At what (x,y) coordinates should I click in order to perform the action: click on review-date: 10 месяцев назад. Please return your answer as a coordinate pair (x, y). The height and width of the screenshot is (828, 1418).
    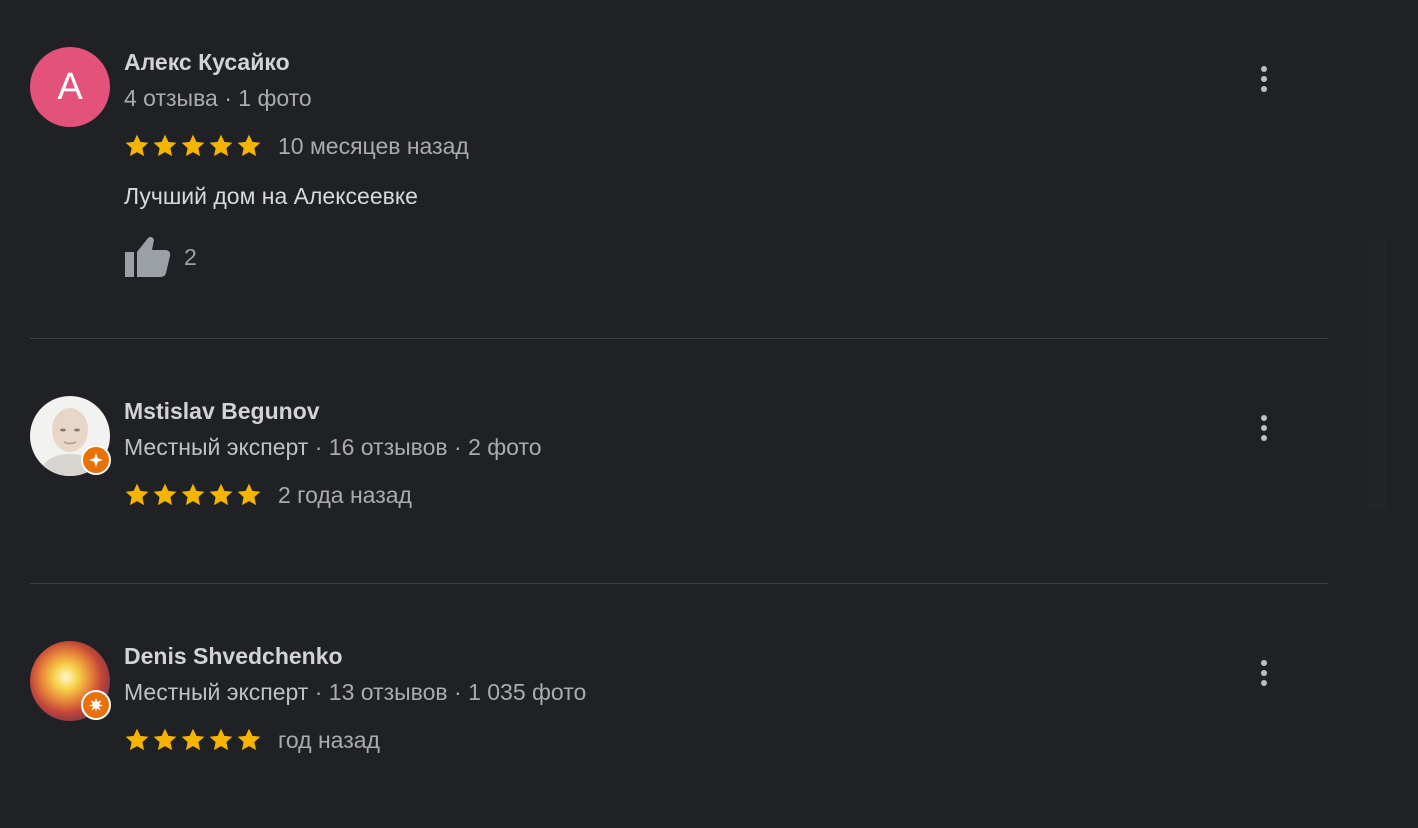
    Looking at the image, I should click on (373, 145).